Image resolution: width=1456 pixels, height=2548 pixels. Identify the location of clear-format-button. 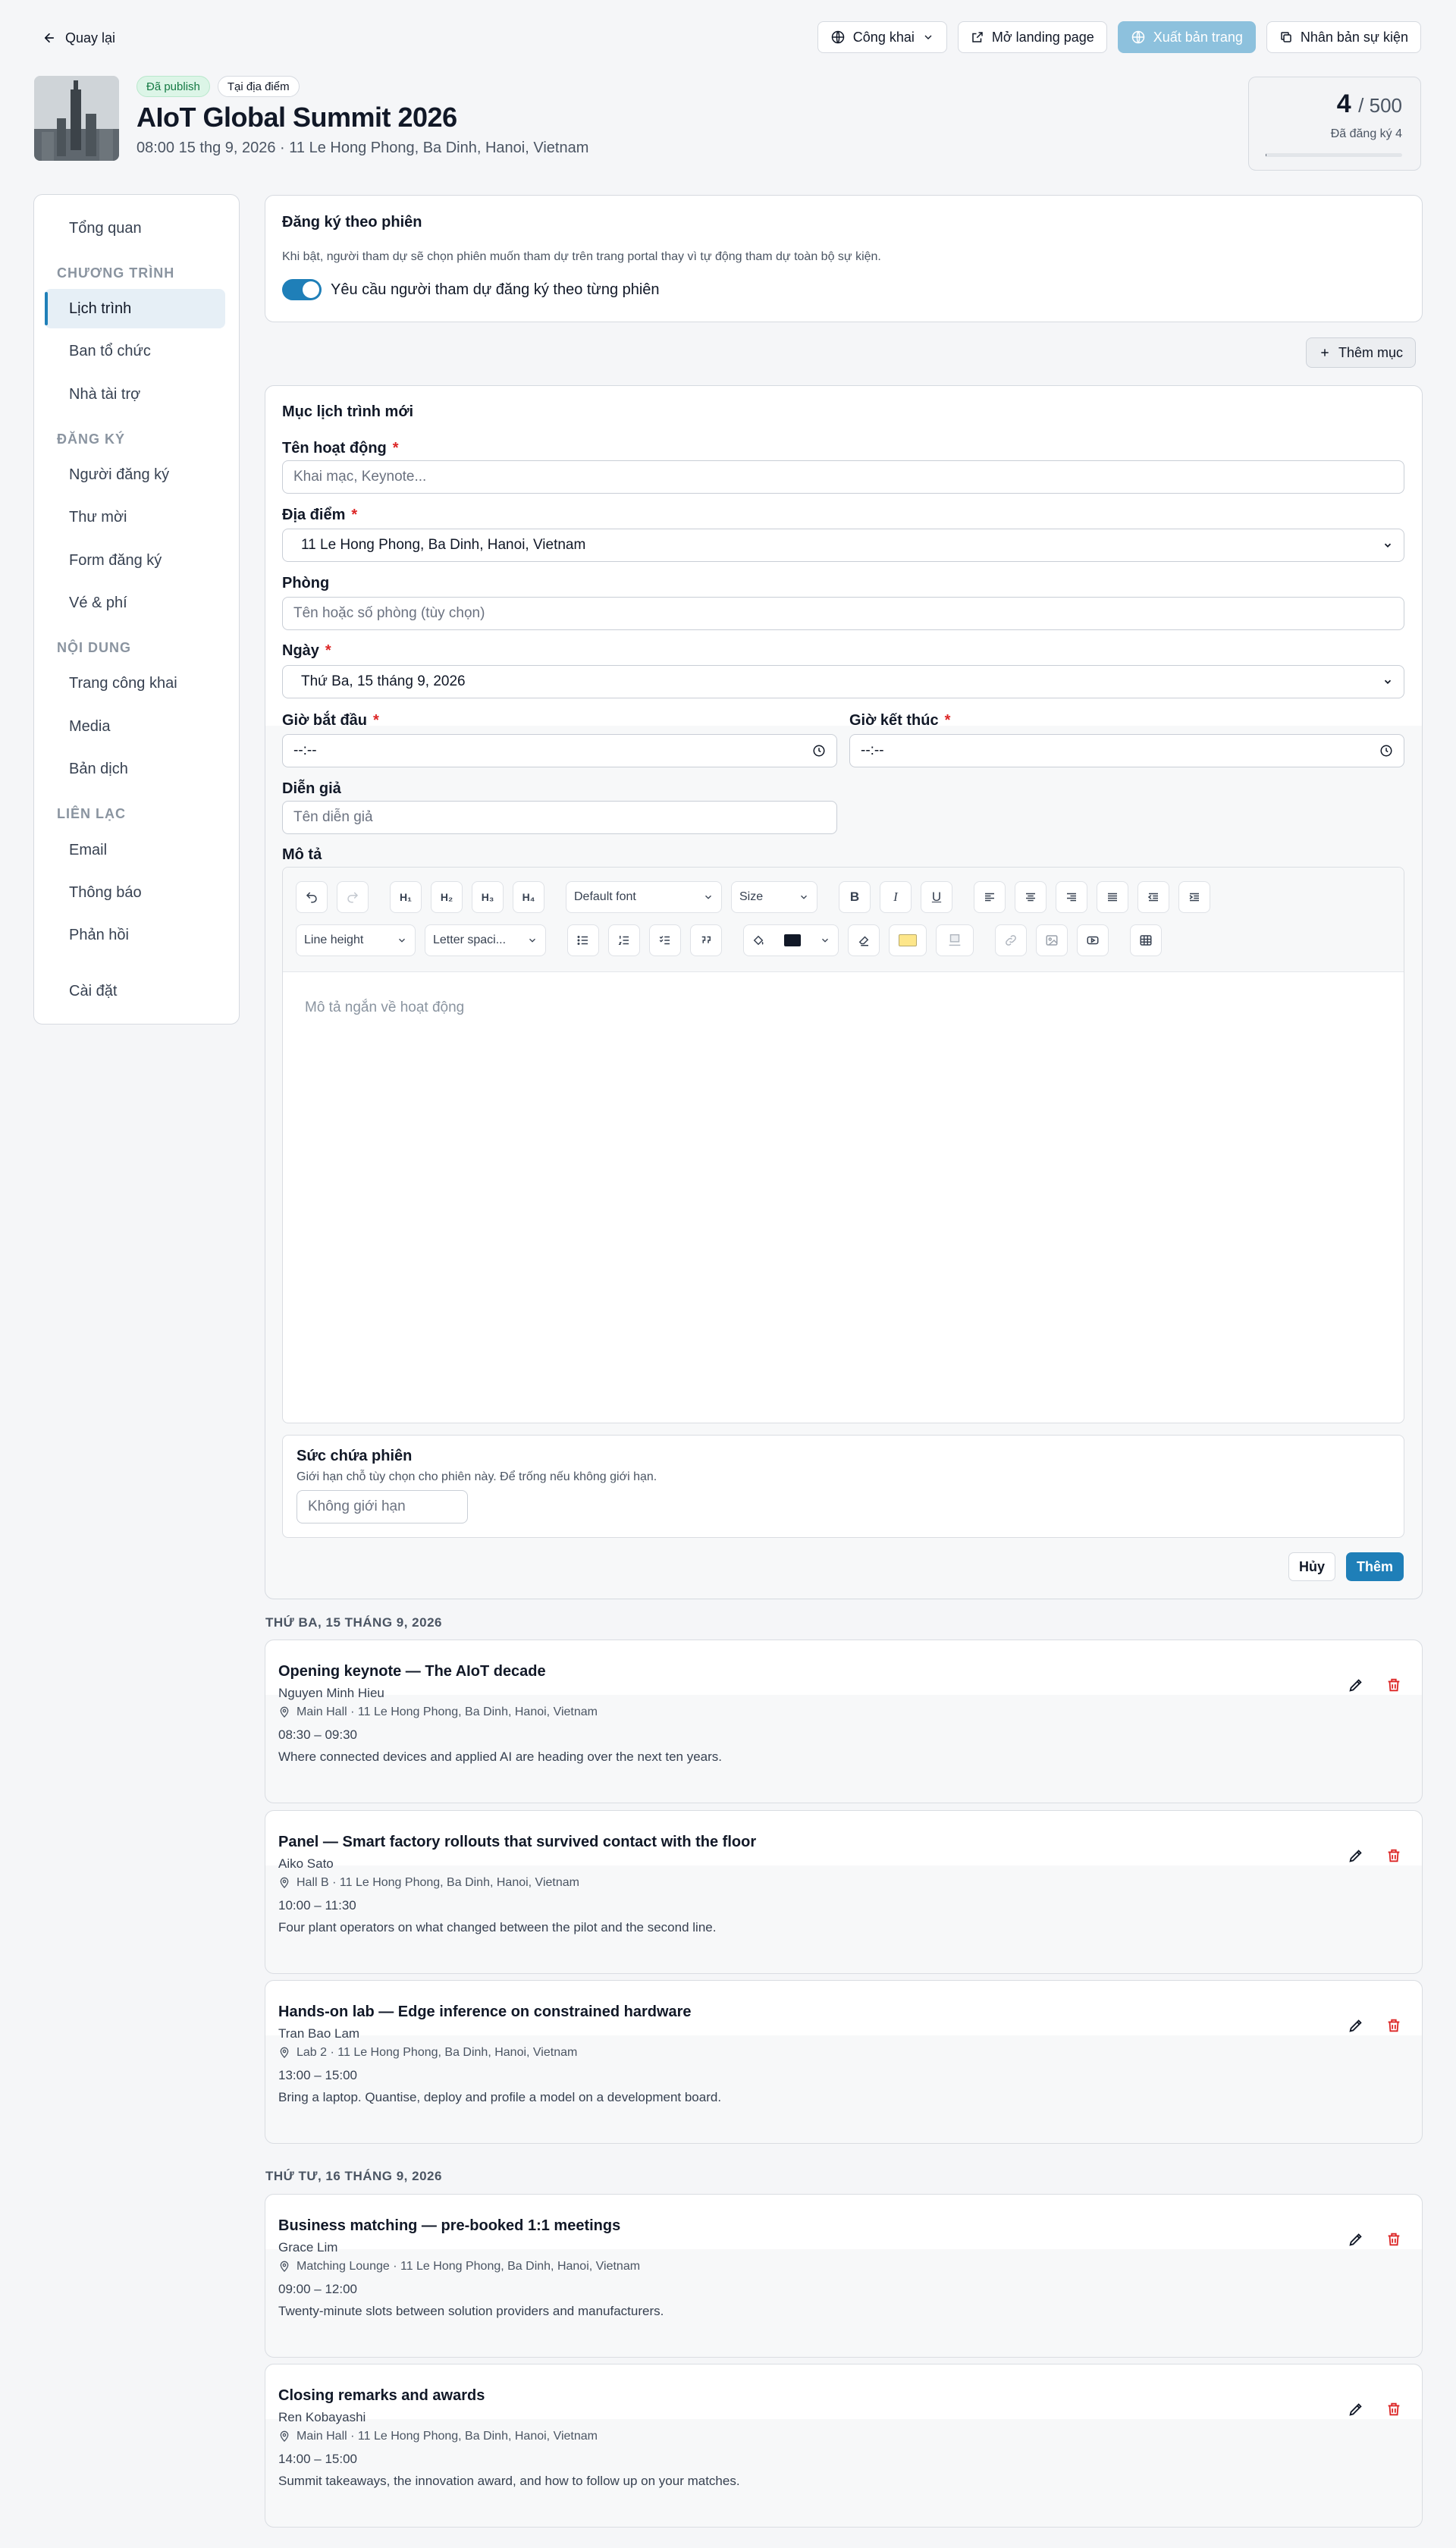
(864, 940).